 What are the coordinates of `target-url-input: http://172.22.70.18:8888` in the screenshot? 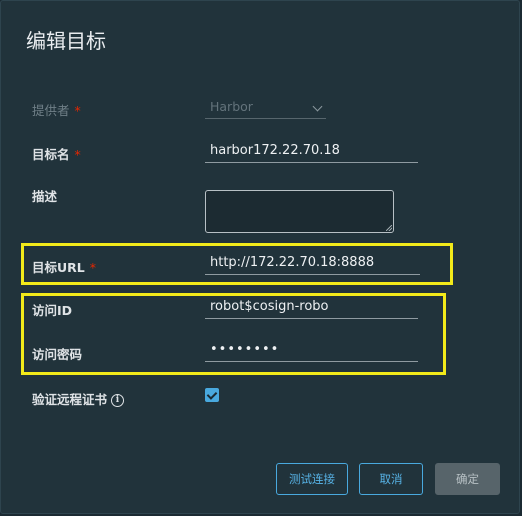 It's located at (312, 264).